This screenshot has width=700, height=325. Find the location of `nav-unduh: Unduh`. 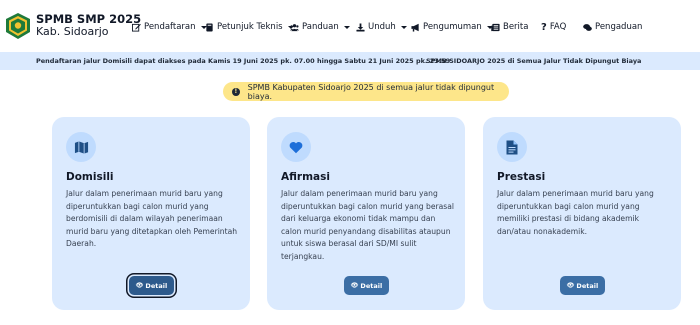

nav-unduh: Unduh is located at coordinates (381, 27).